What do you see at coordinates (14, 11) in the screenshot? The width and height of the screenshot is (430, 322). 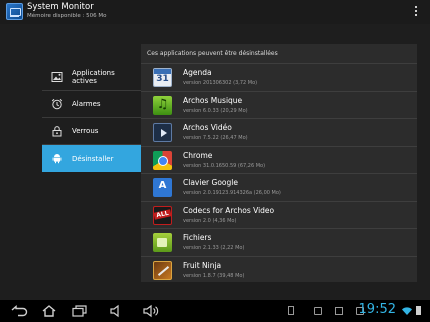 I see `system-monitor-app-icon` at bounding box center [14, 11].